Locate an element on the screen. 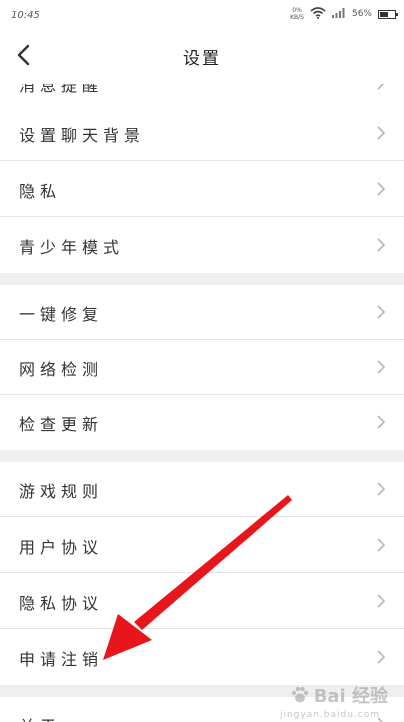 This screenshot has height=722, width=404. settings-row-label: 消息提醒 is located at coordinates (61, 89).